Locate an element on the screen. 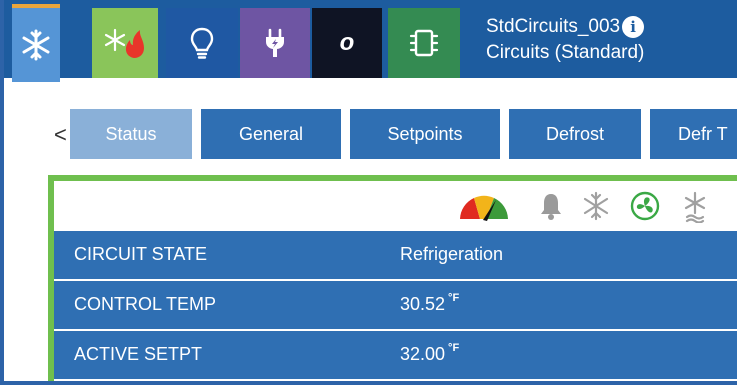  row-value: Refrigeration is located at coordinates (451, 254).